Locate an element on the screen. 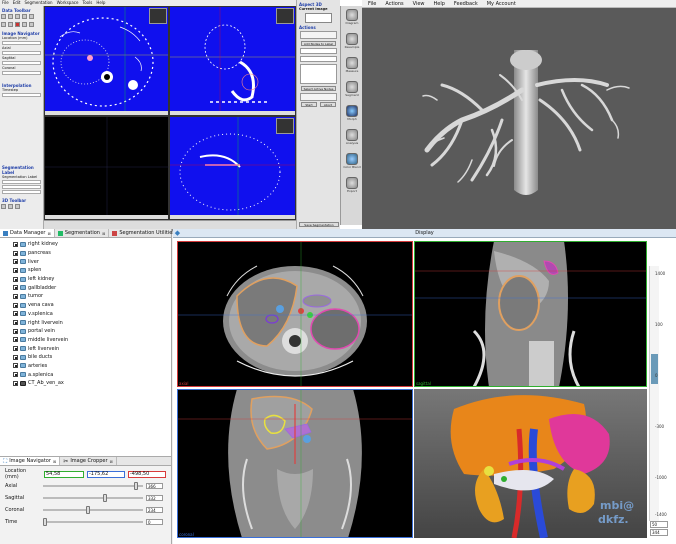  list-item: arteries is located at coordinates (85, 366).